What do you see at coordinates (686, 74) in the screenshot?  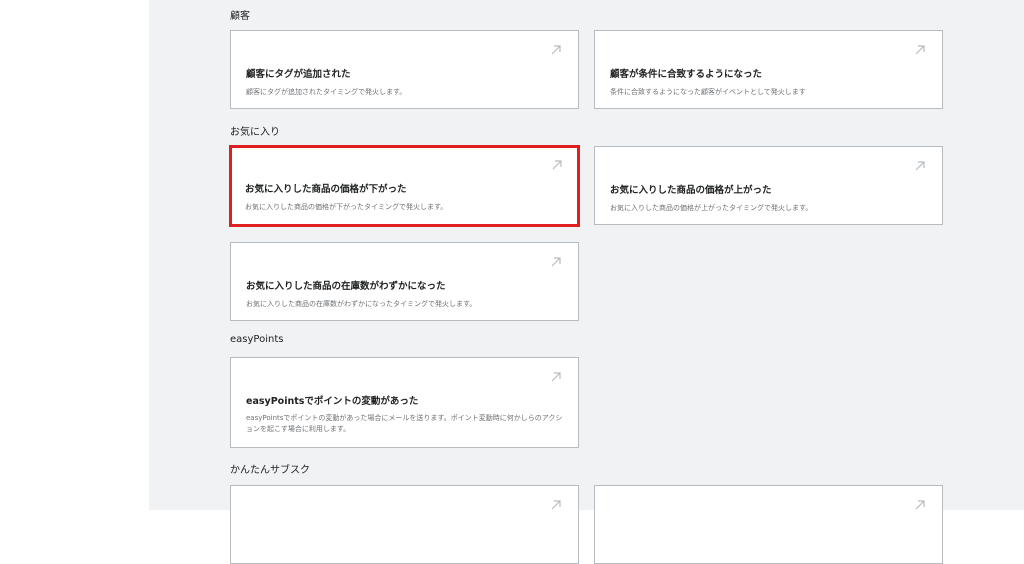 I see `card-title: 顧客が条件に合致するようになった` at bounding box center [686, 74].